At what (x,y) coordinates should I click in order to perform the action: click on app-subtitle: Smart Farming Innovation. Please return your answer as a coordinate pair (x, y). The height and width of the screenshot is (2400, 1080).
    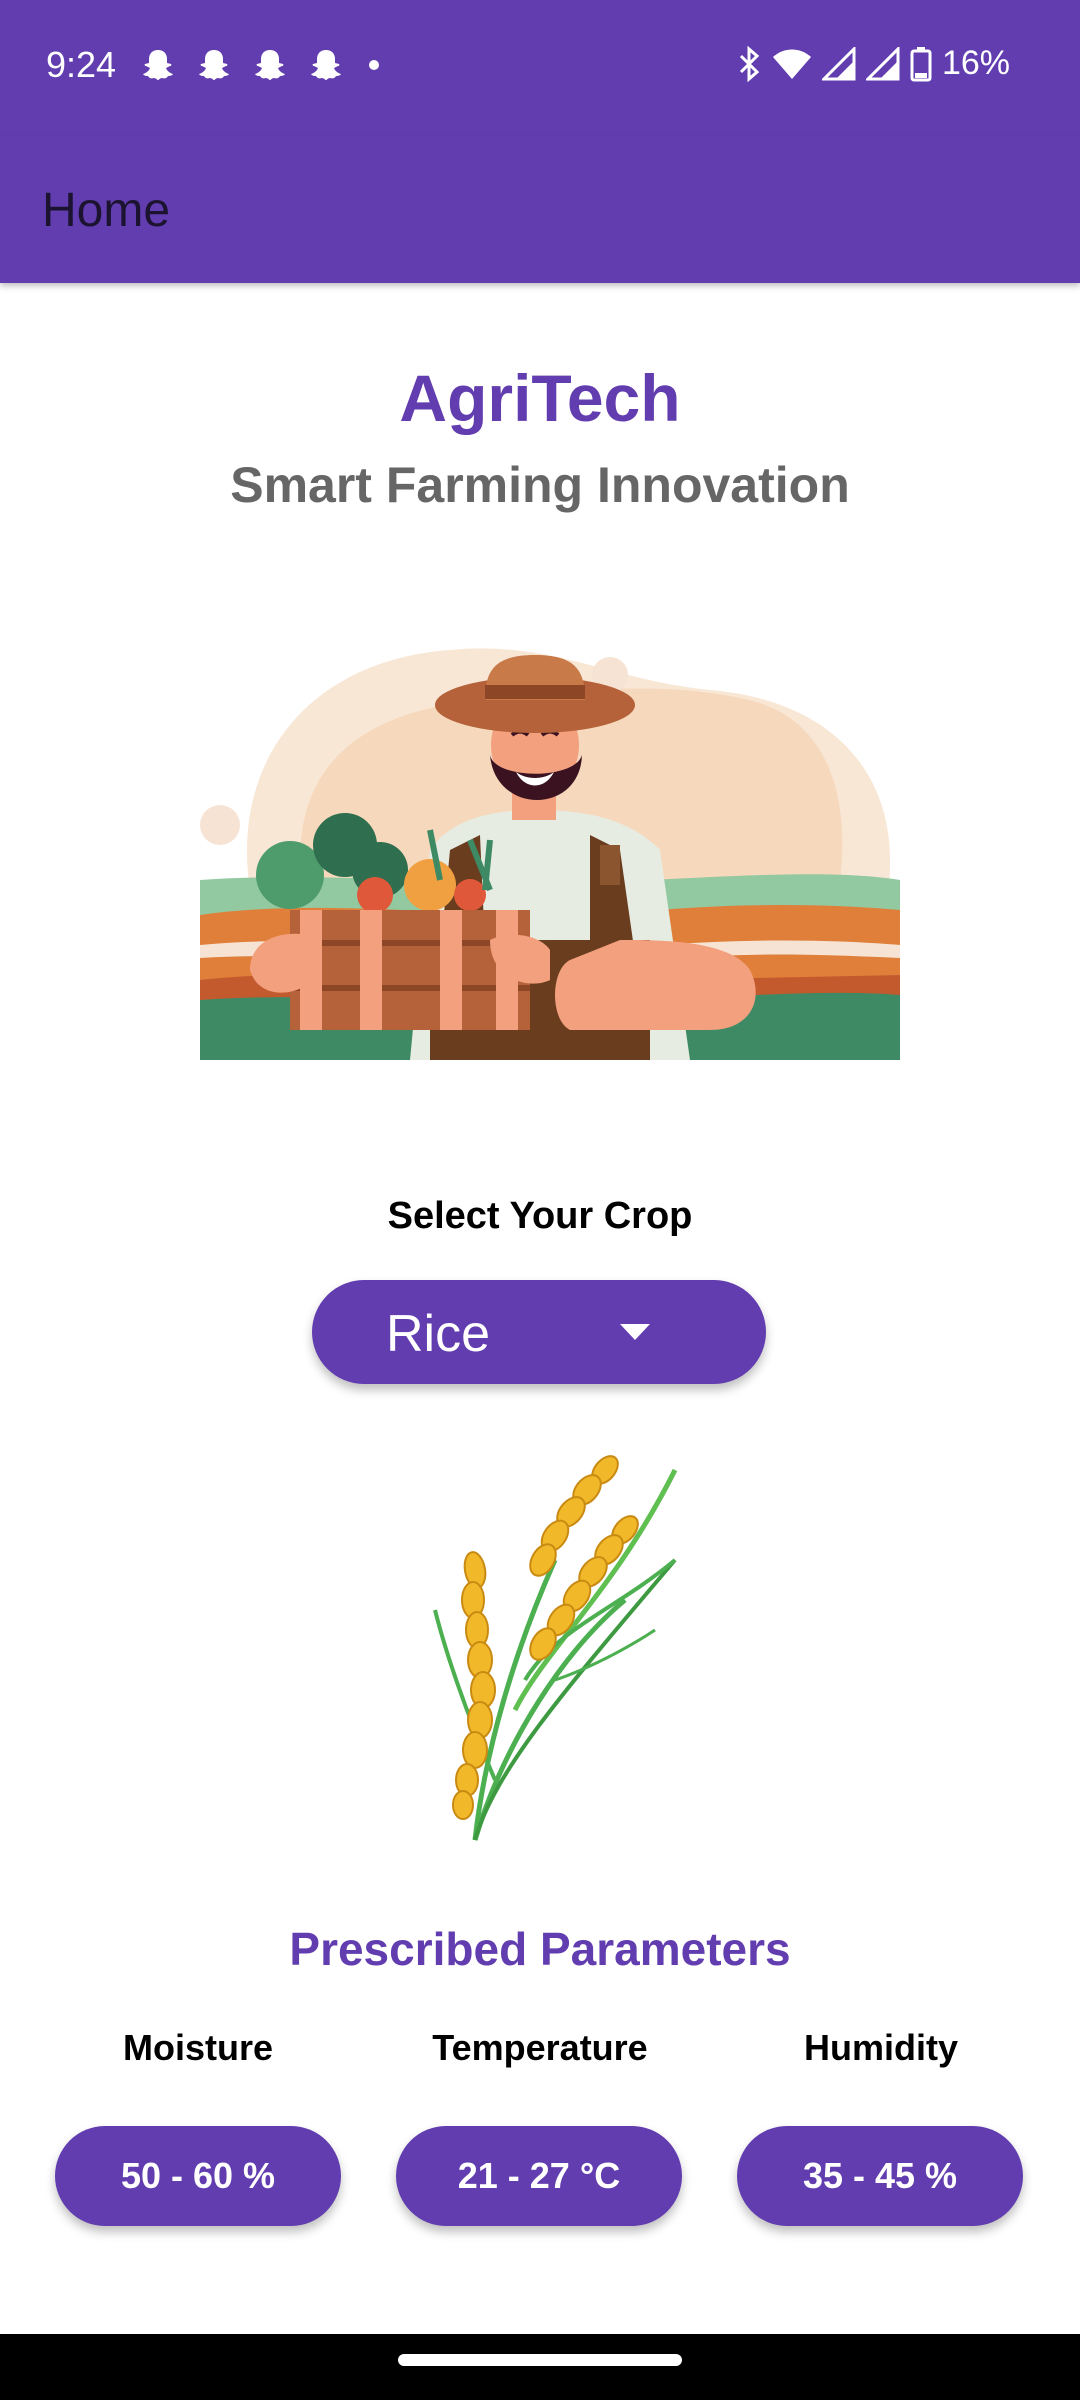
    Looking at the image, I should click on (540, 485).